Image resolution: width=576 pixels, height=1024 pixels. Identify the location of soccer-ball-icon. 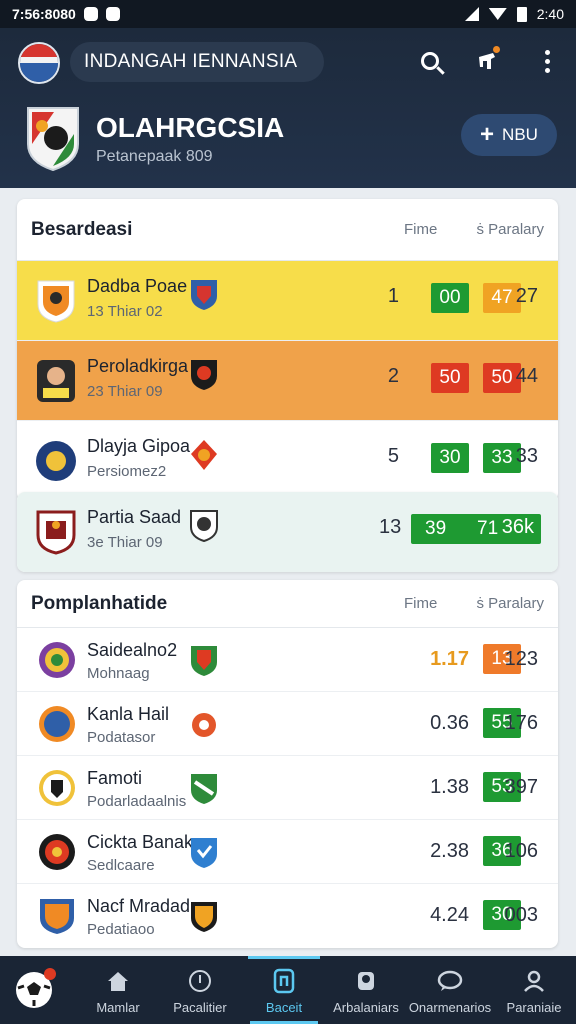
(36, 988).